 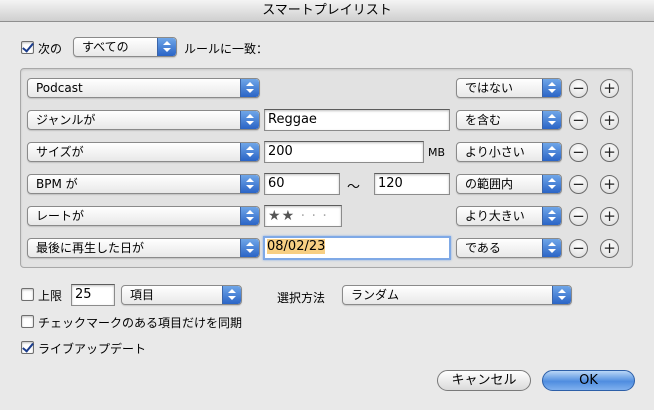 What do you see at coordinates (327, 11) in the screenshot?
I see `window-title: スマートプレイリスト` at bounding box center [327, 11].